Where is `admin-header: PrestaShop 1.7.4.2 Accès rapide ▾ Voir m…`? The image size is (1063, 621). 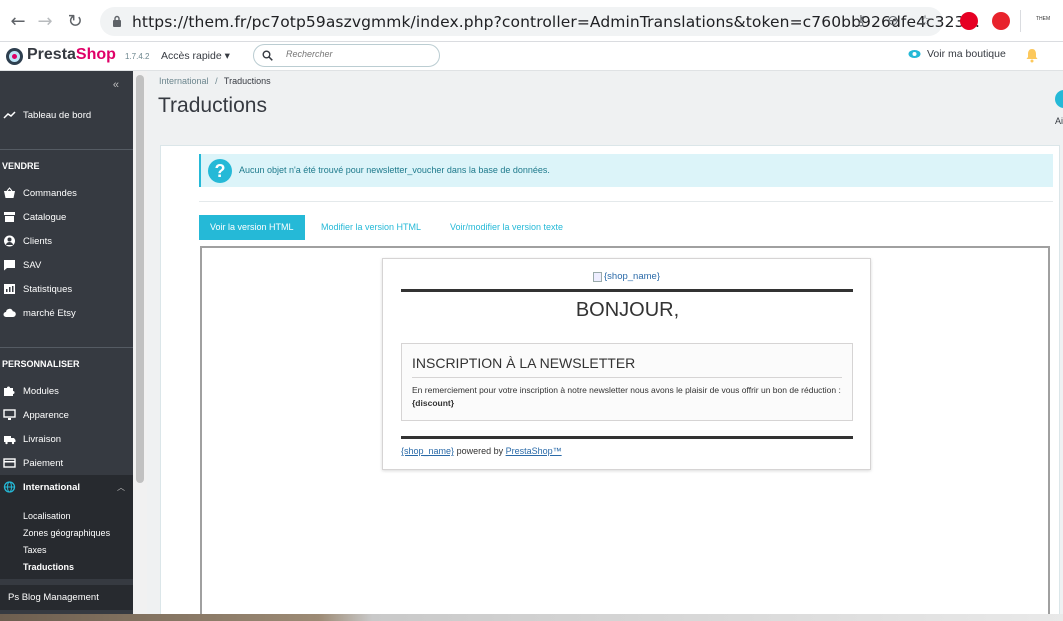
admin-header: PrestaShop 1.7.4.2 Accès rapide ▾ Voir m… is located at coordinates (531, 56).